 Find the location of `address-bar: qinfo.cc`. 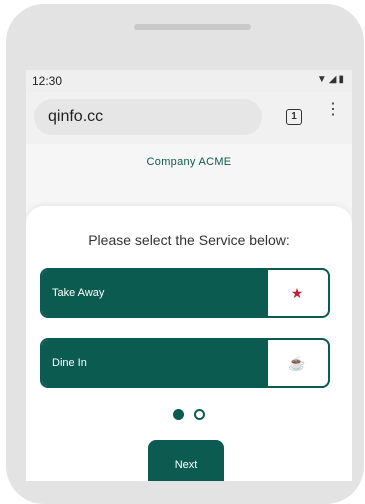

address-bar: qinfo.cc is located at coordinates (148, 117).